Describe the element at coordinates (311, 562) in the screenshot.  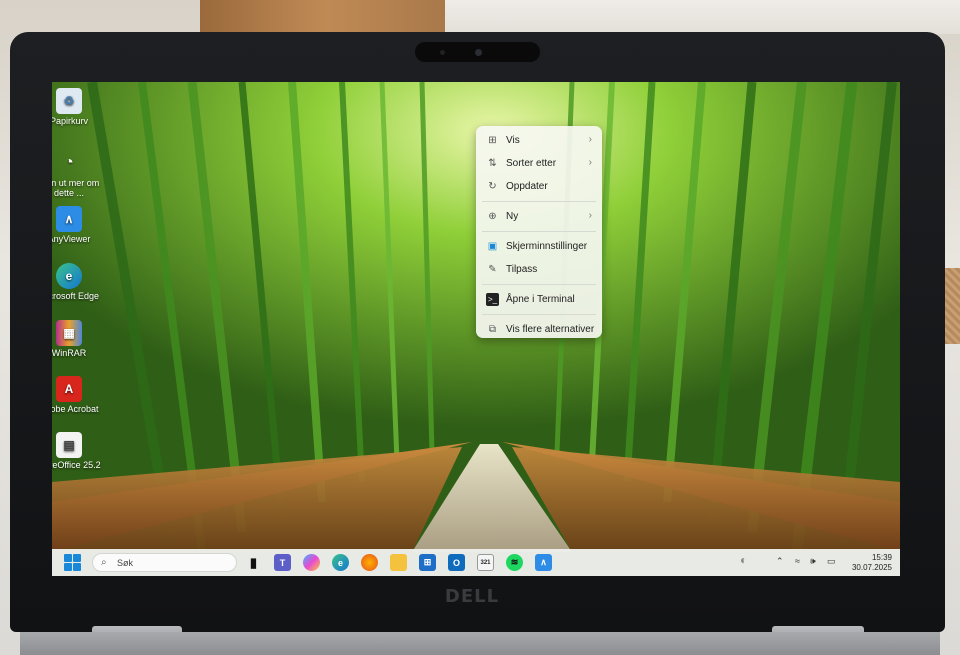
I see `copilot-icon` at that location.